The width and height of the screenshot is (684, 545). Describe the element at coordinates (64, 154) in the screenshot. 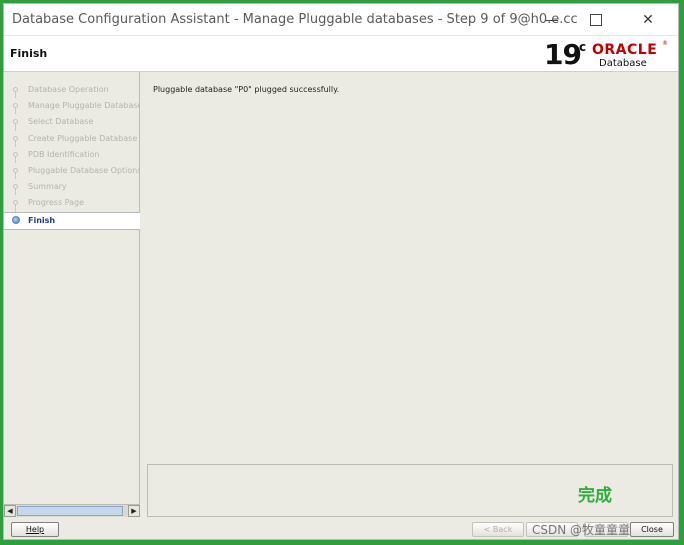

I see `step-label: PDB Identification` at that location.